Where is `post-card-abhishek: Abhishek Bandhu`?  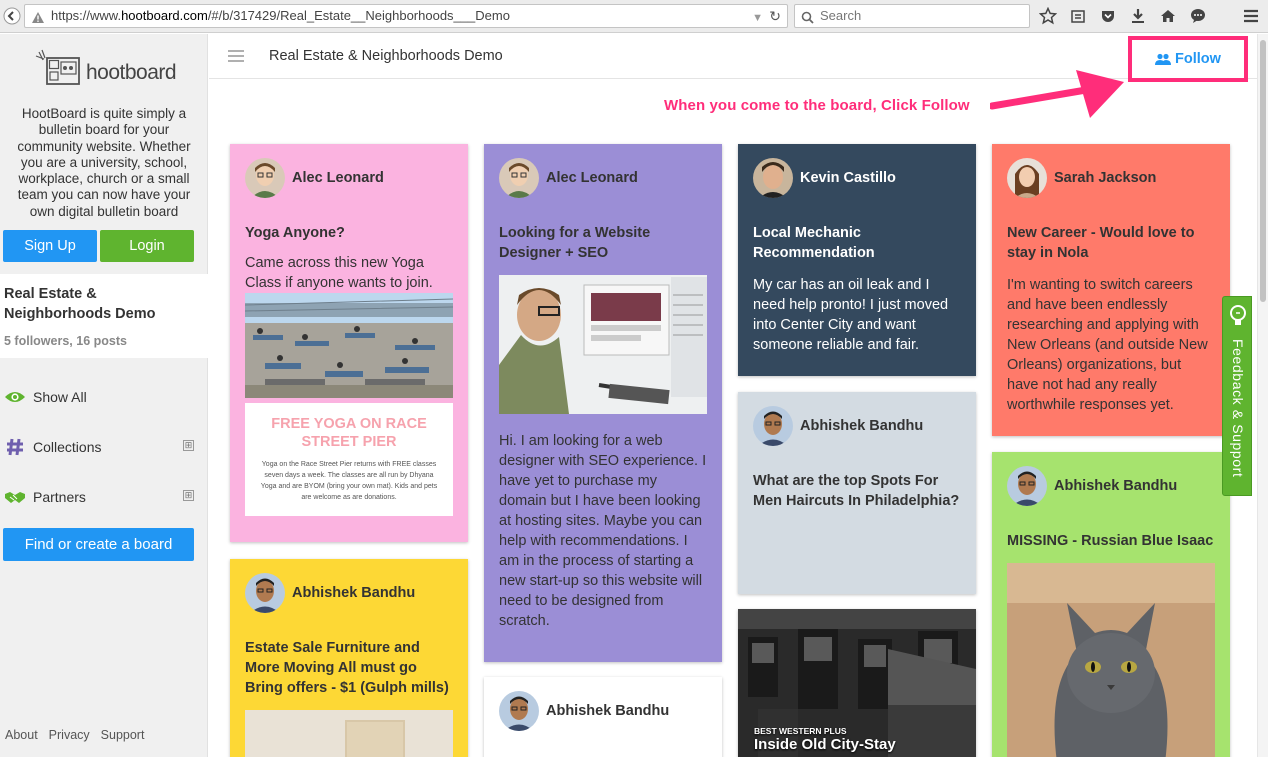 post-card-abhishek: Abhishek Bandhu is located at coordinates (603, 717).